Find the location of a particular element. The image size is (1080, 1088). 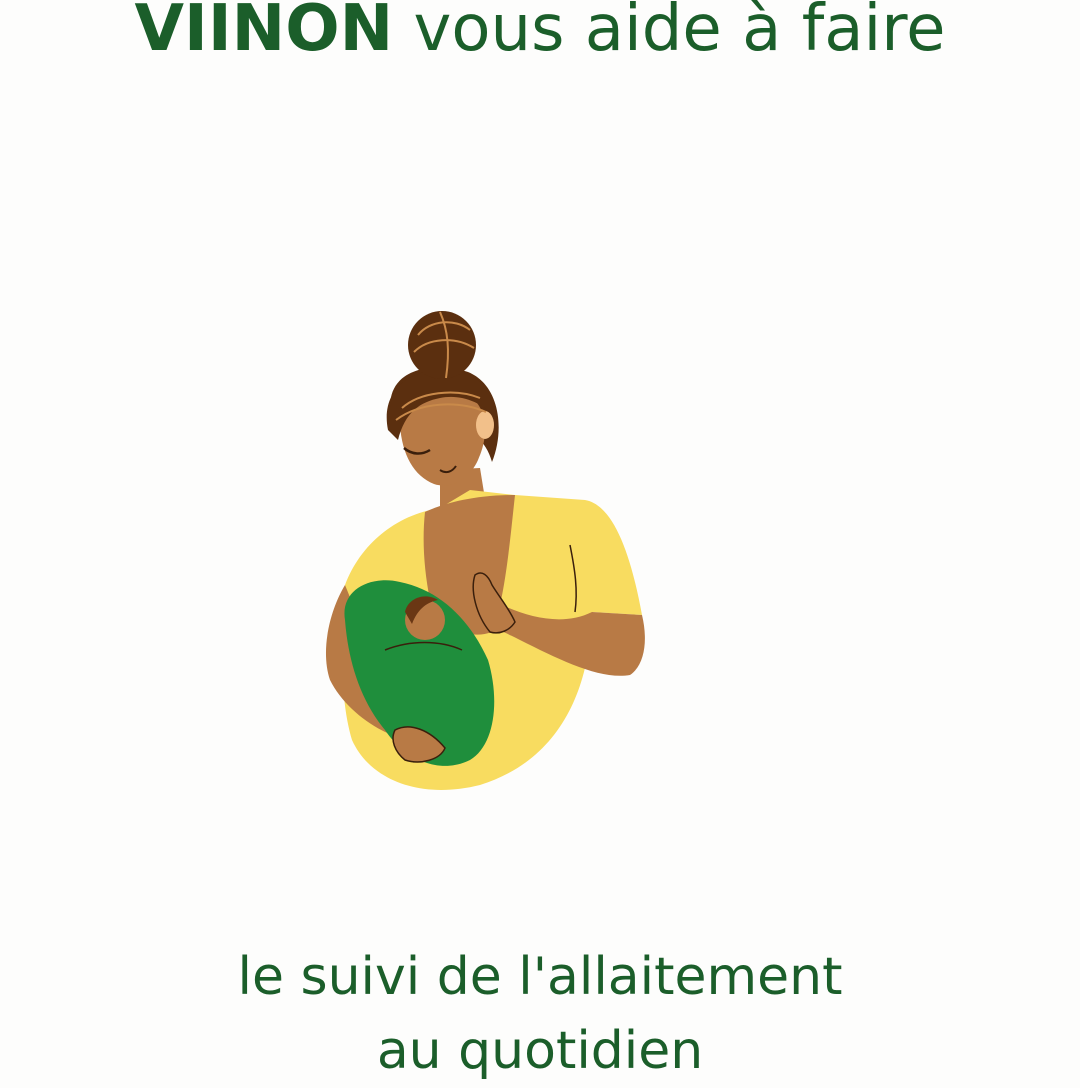

caption-line-1: le suivi de l'allaitement is located at coordinates (540, 977).